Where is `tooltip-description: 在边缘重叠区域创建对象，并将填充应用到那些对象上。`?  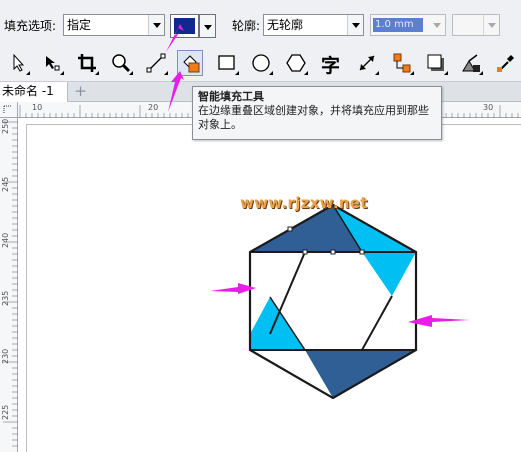 tooltip-description: 在边缘重叠区域创建对象，并将填充应用到那些对象上。 is located at coordinates (313, 117).